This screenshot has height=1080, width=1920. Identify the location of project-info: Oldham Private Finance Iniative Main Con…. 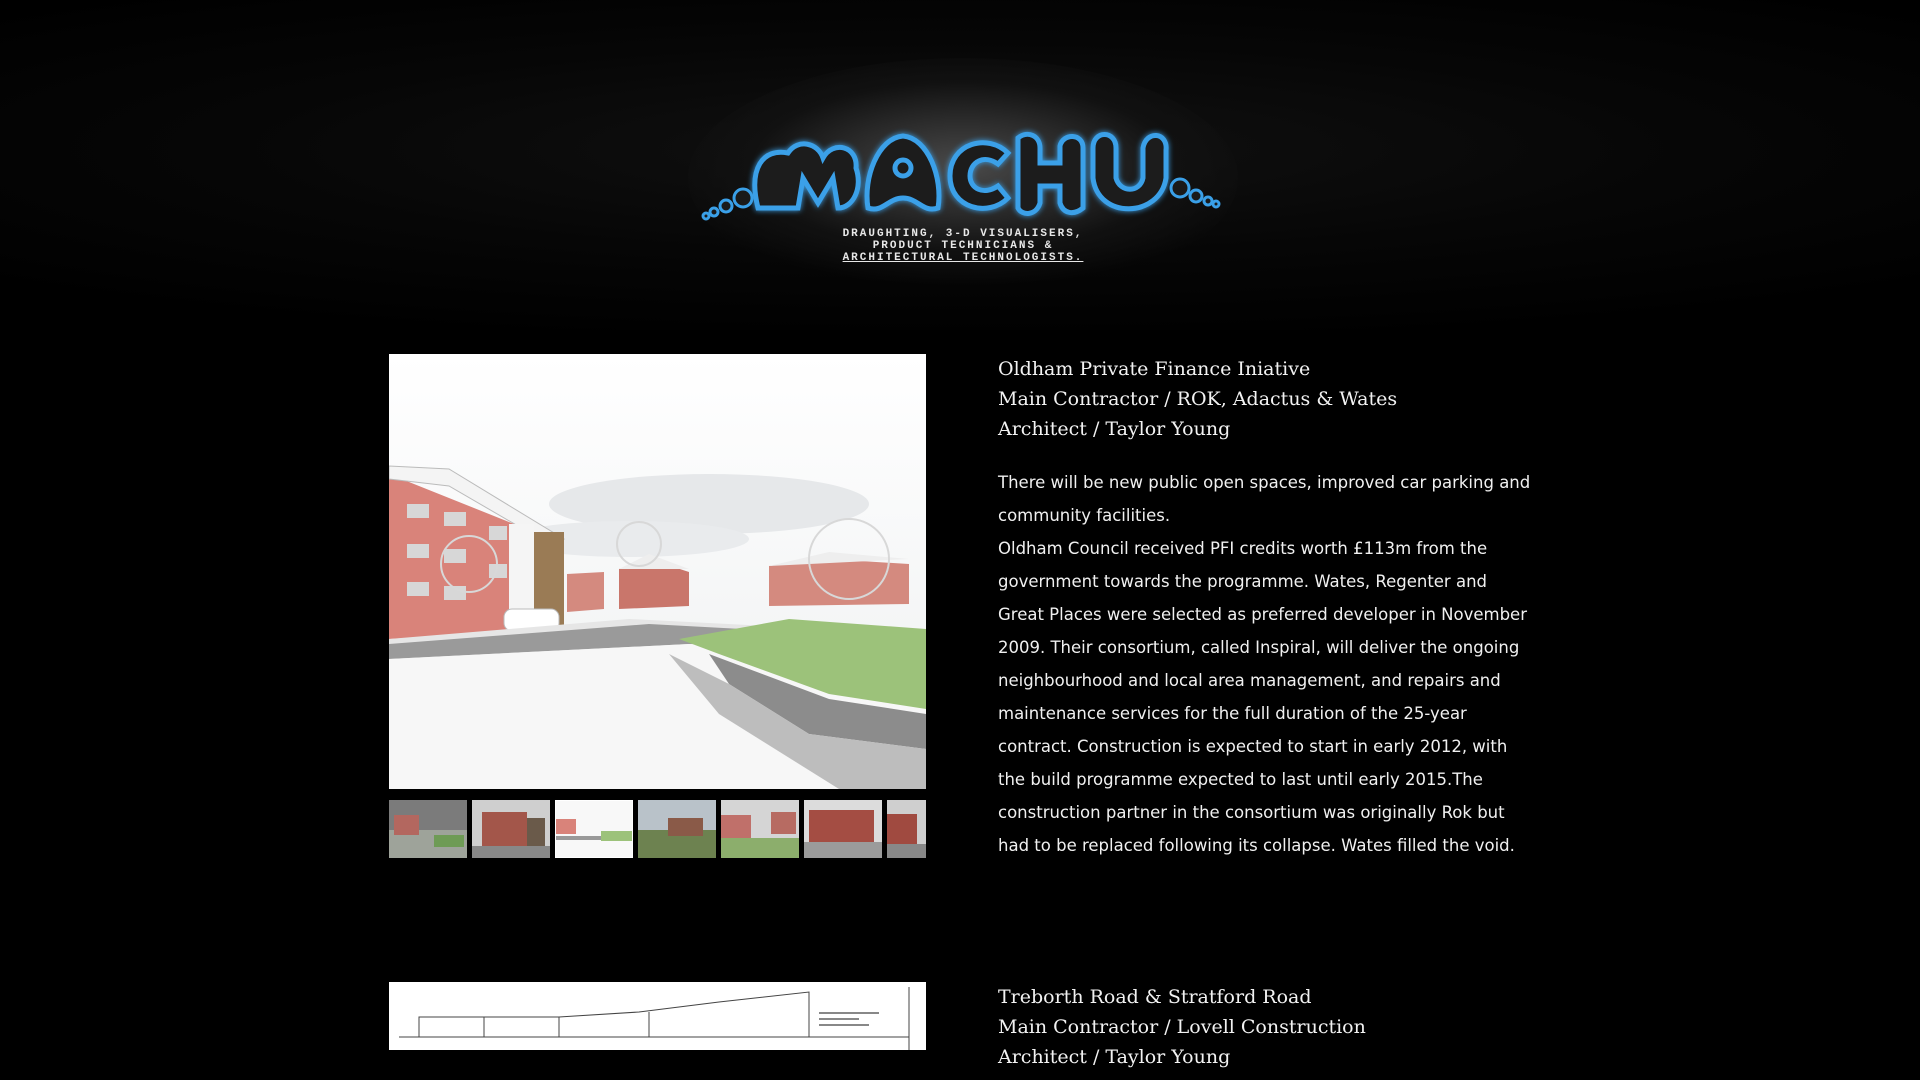
(1268, 608).